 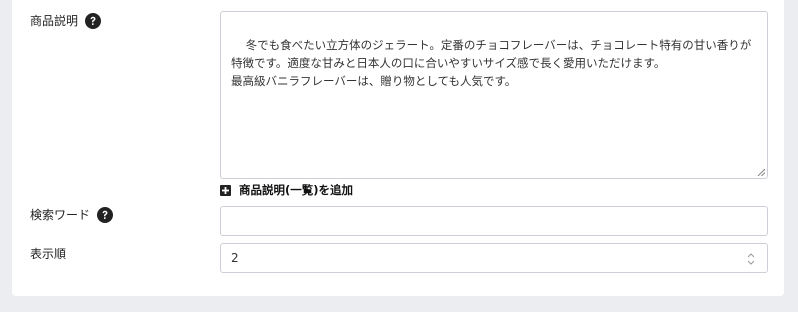 I want to click on description-label: 商品説明, so click(x=54, y=21).